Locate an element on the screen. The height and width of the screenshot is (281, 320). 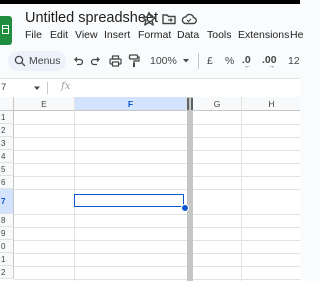
currency-format-button: £ is located at coordinates (210, 61).